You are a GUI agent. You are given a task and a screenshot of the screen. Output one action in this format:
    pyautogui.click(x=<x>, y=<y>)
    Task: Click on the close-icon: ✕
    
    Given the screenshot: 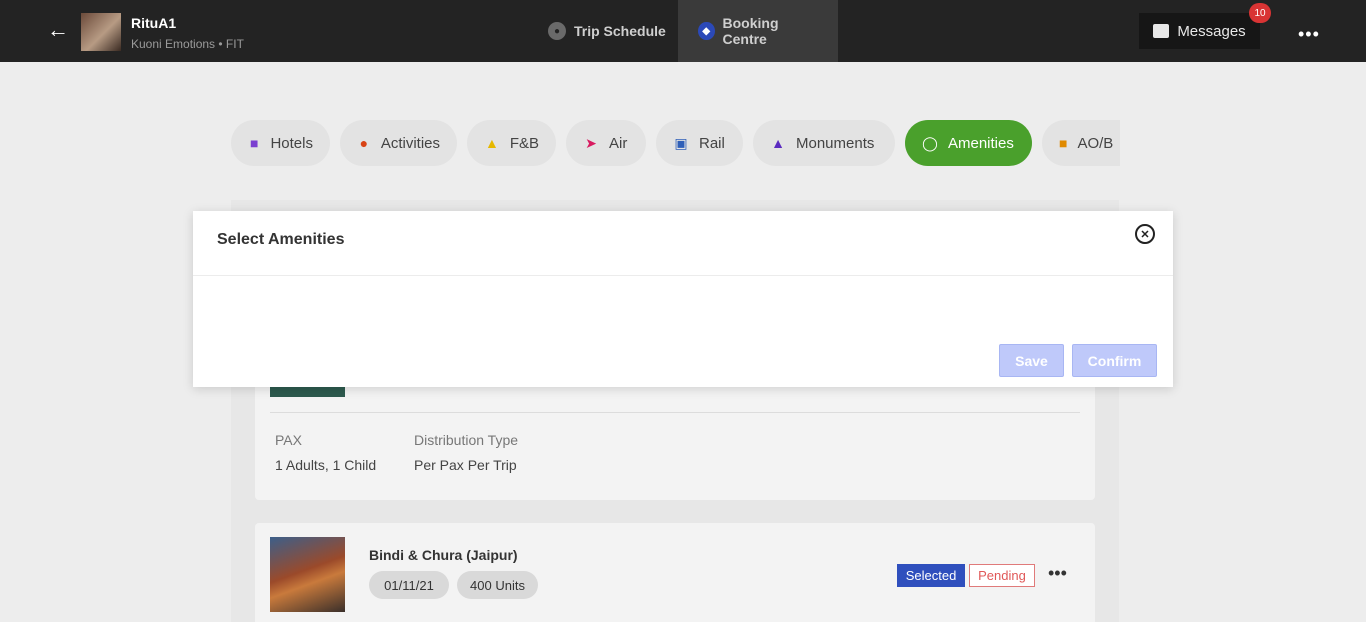 What is the action you would take?
    pyautogui.click(x=1145, y=234)
    